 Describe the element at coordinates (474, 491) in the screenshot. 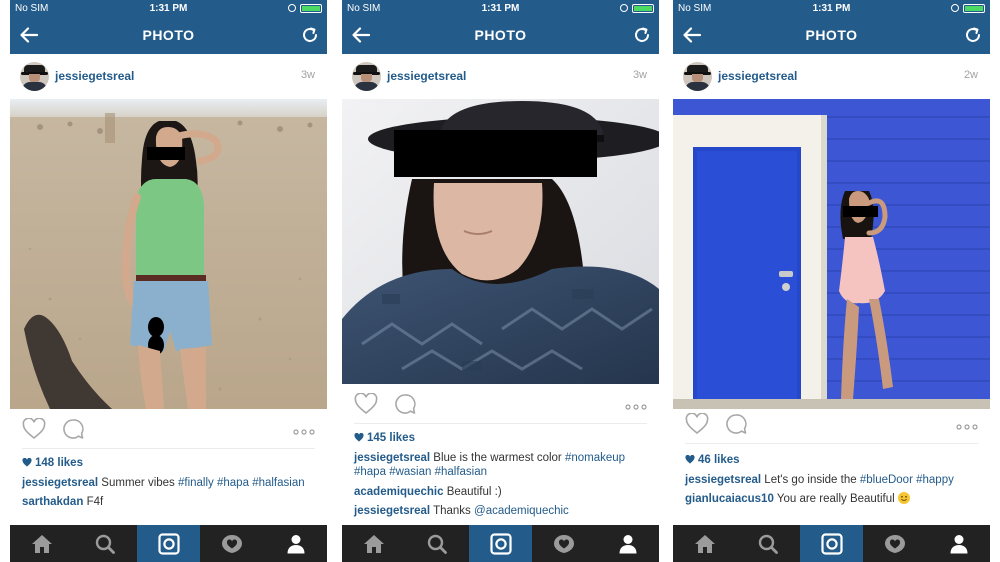

I see `comment-text: Beautiful :)` at that location.